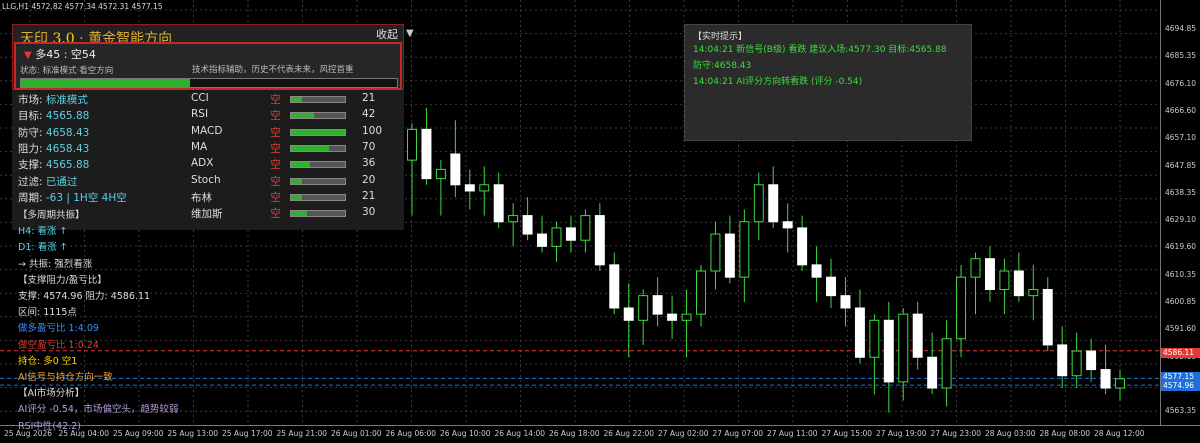  Describe the element at coordinates (43, 232) in the screenshot. I see `analysis-line: H4: 看涨 ↑` at that location.